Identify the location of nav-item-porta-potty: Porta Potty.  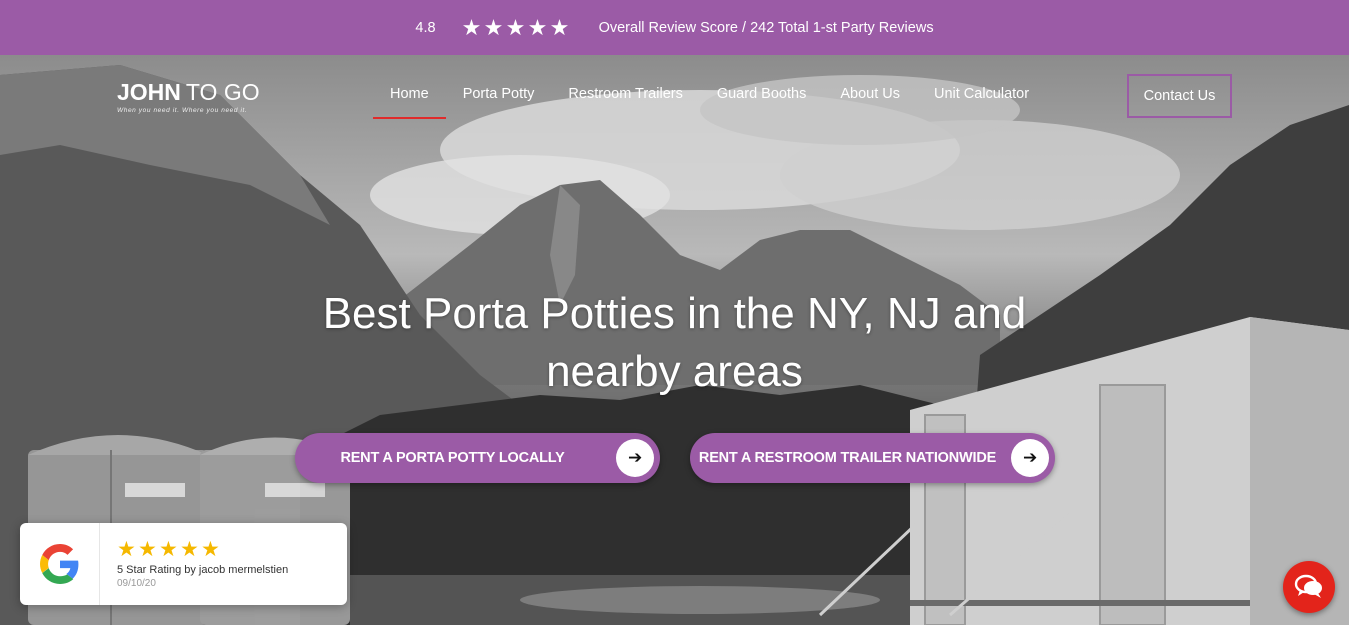
(499, 94).